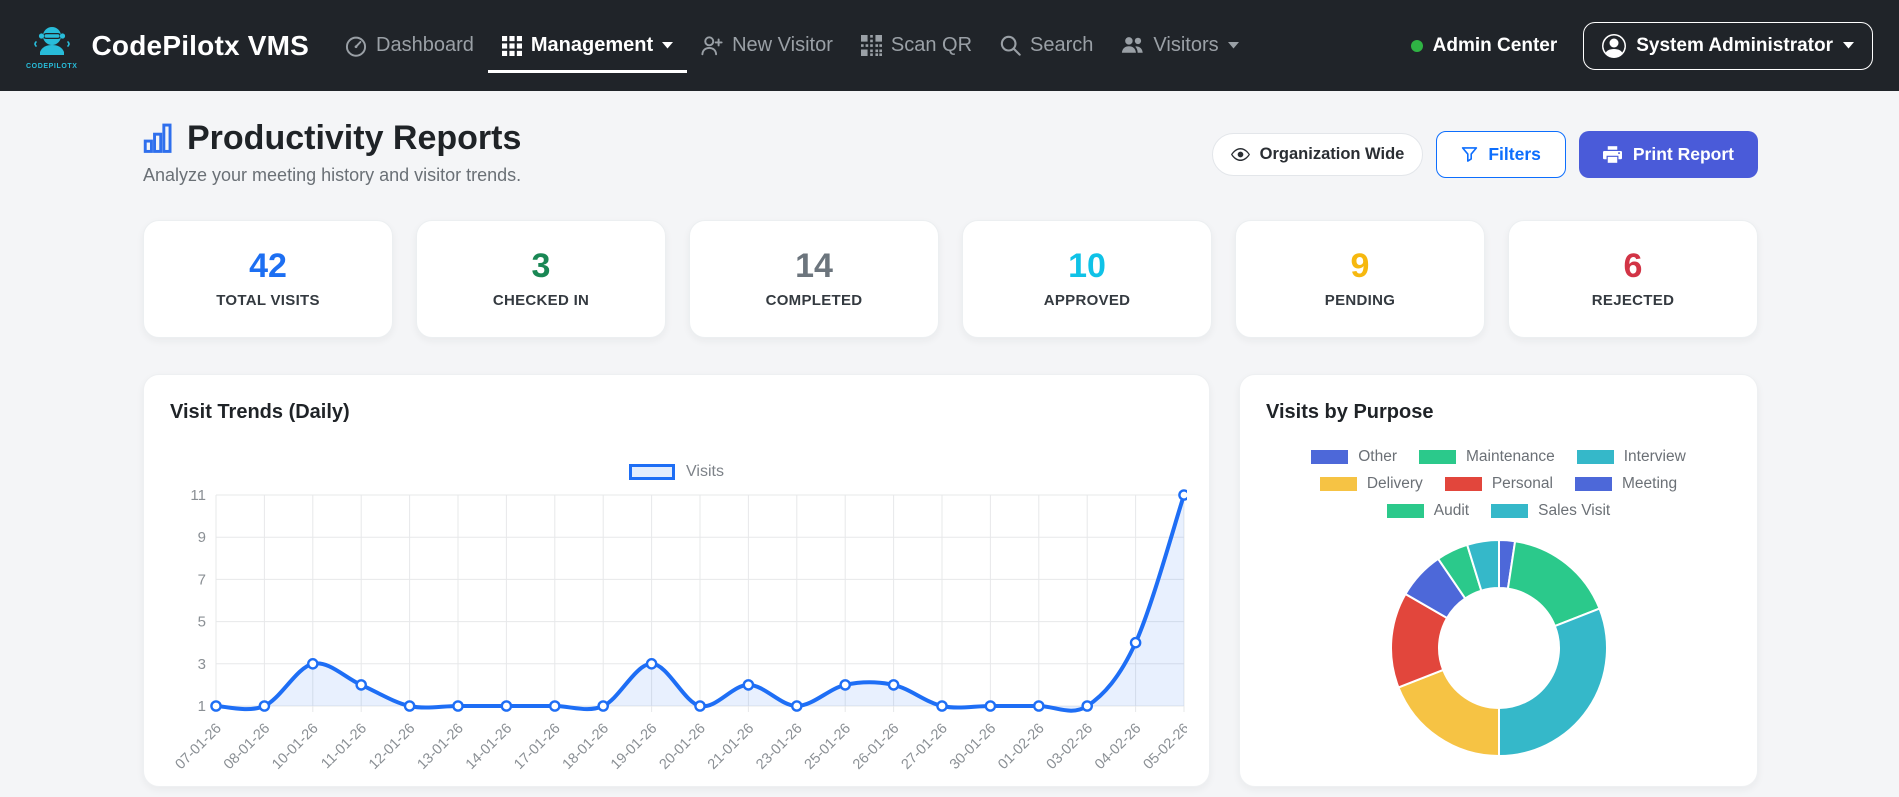 This screenshot has width=1899, height=797. What do you see at coordinates (634, 747) in the screenshot?
I see `svg-text: 19-01-26` at bounding box center [634, 747].